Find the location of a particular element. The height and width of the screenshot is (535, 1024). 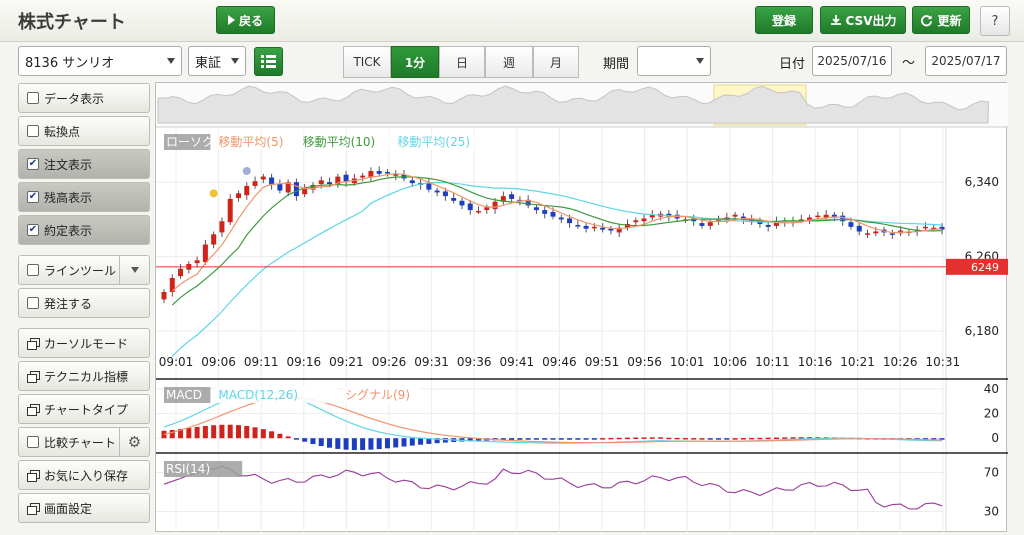

period-select is located at coordinates (674, 61).